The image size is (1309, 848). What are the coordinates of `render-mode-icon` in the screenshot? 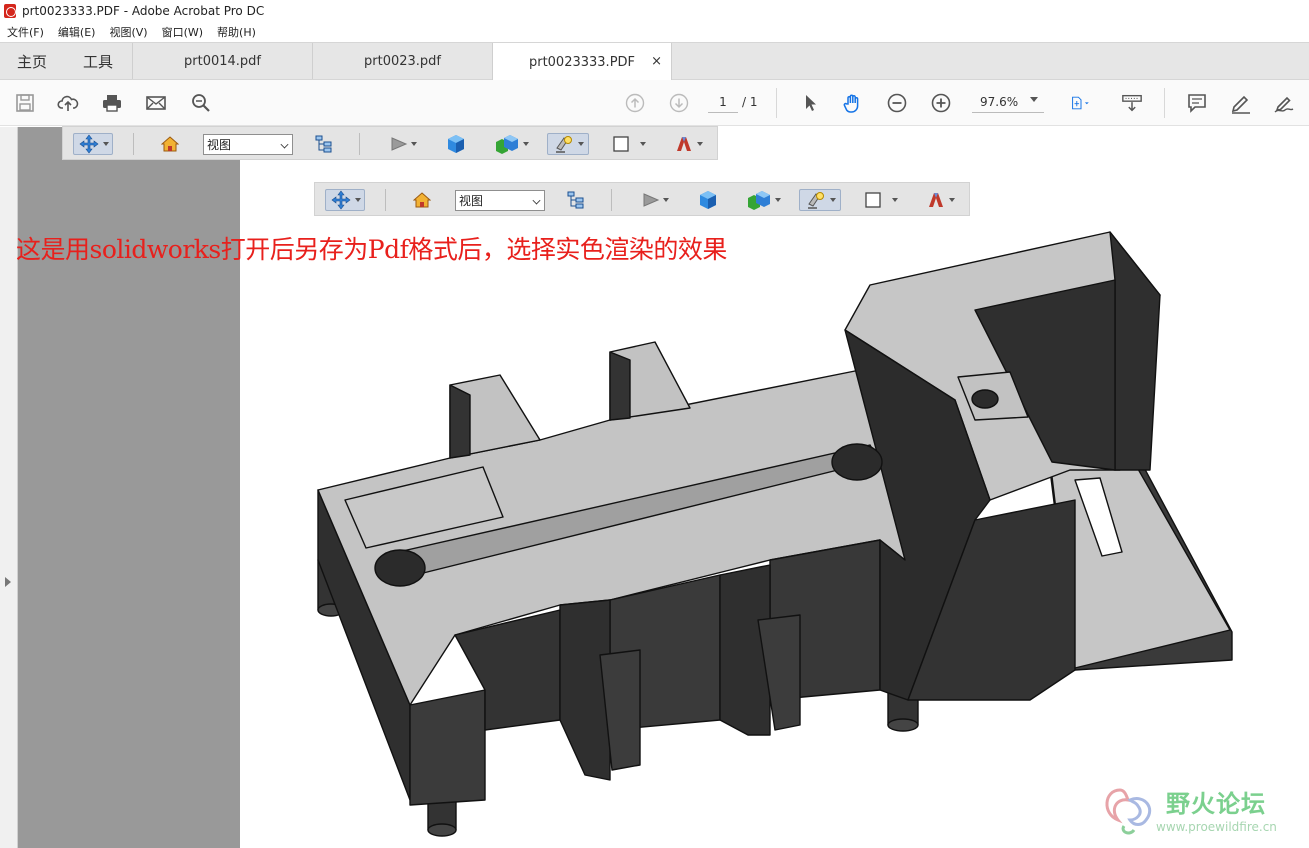 It's located at (511, 144).